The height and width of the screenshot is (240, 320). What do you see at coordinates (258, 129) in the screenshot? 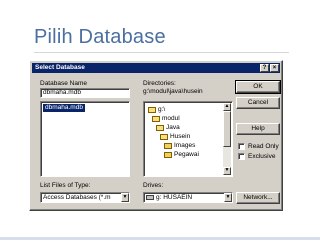
I see `help-button: Help` at bounding box center [258, 129].